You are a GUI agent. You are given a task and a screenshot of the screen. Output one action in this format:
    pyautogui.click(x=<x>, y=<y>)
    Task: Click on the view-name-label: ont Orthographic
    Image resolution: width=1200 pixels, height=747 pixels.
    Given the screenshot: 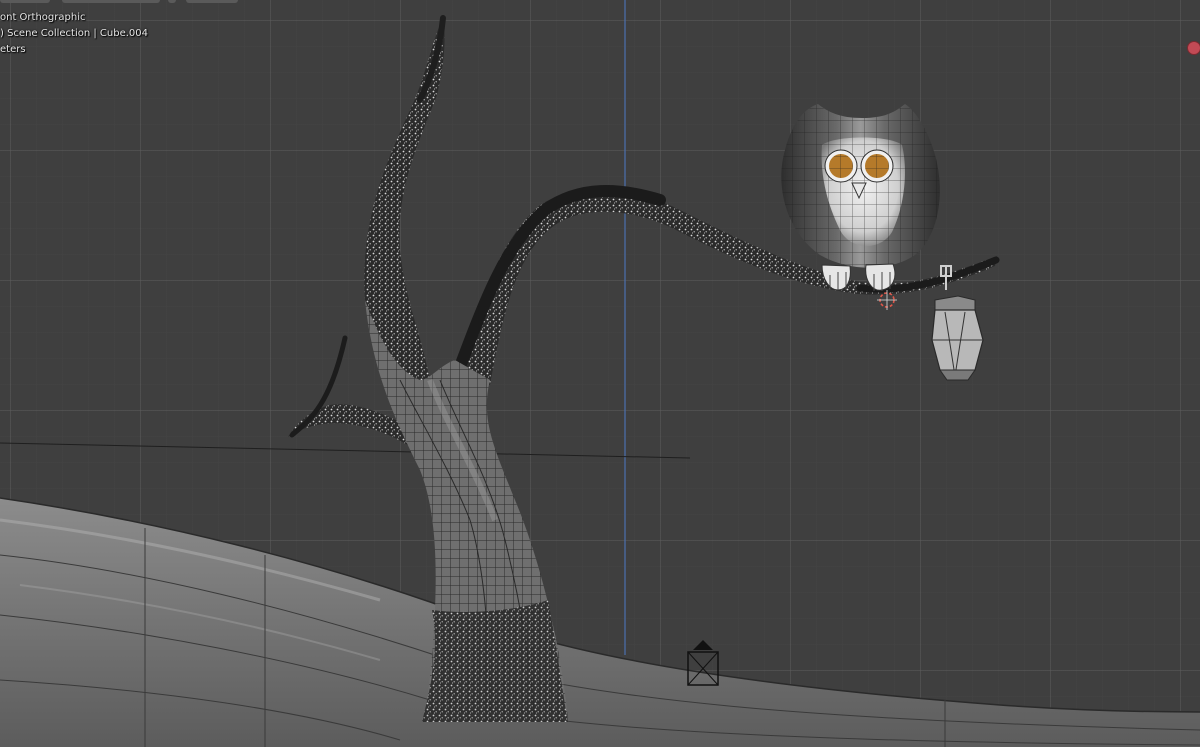 What is the action you would take?
    pyautogui.click(x=43, y=17)
    